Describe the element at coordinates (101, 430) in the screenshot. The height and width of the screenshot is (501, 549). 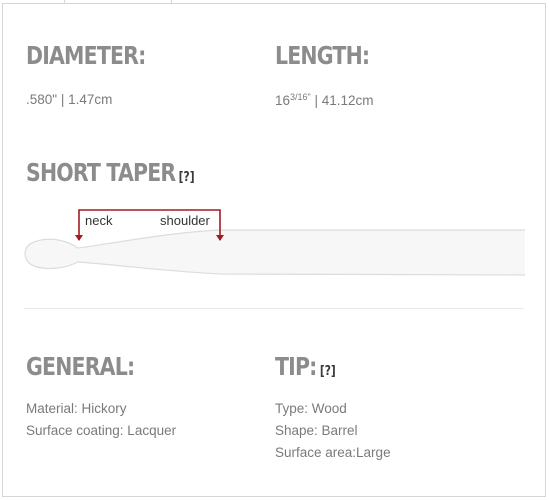
I see `general-coating: Surface coating: Lacquer` at that location.